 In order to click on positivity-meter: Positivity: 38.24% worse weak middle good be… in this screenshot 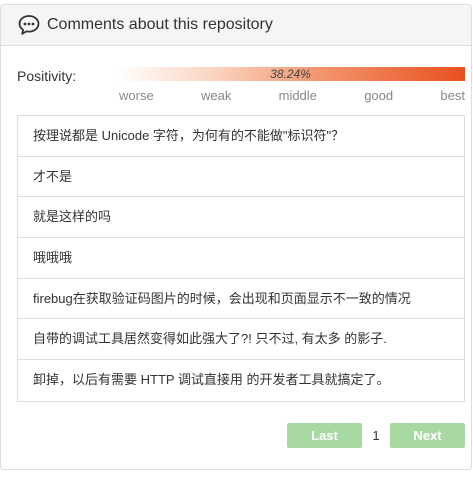, I will do `click(241, 86)`.